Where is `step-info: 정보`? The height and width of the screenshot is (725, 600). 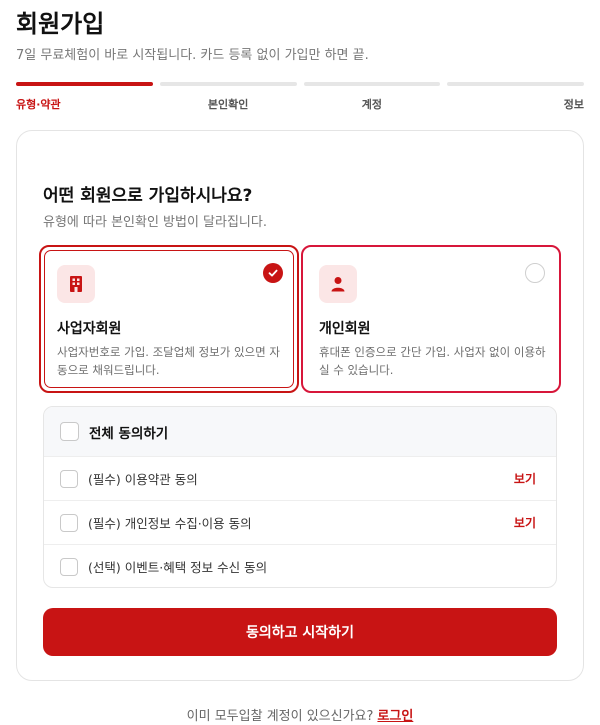
step-info: 정보 is located at coordinates (515, 97).